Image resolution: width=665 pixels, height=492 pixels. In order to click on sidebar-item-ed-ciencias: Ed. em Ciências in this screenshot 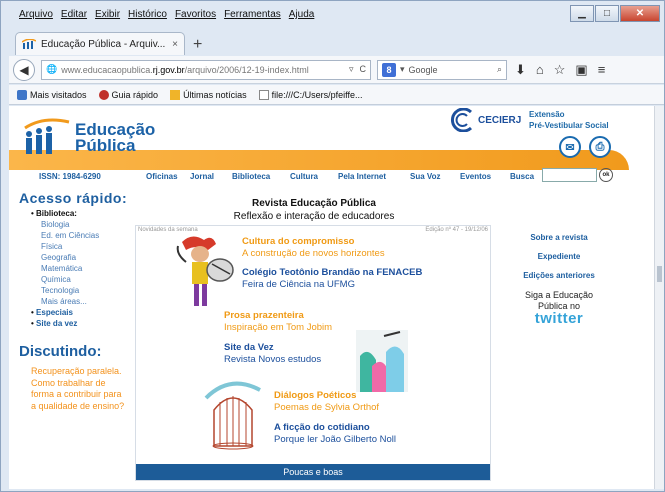, I will do `click(85, 235)`.